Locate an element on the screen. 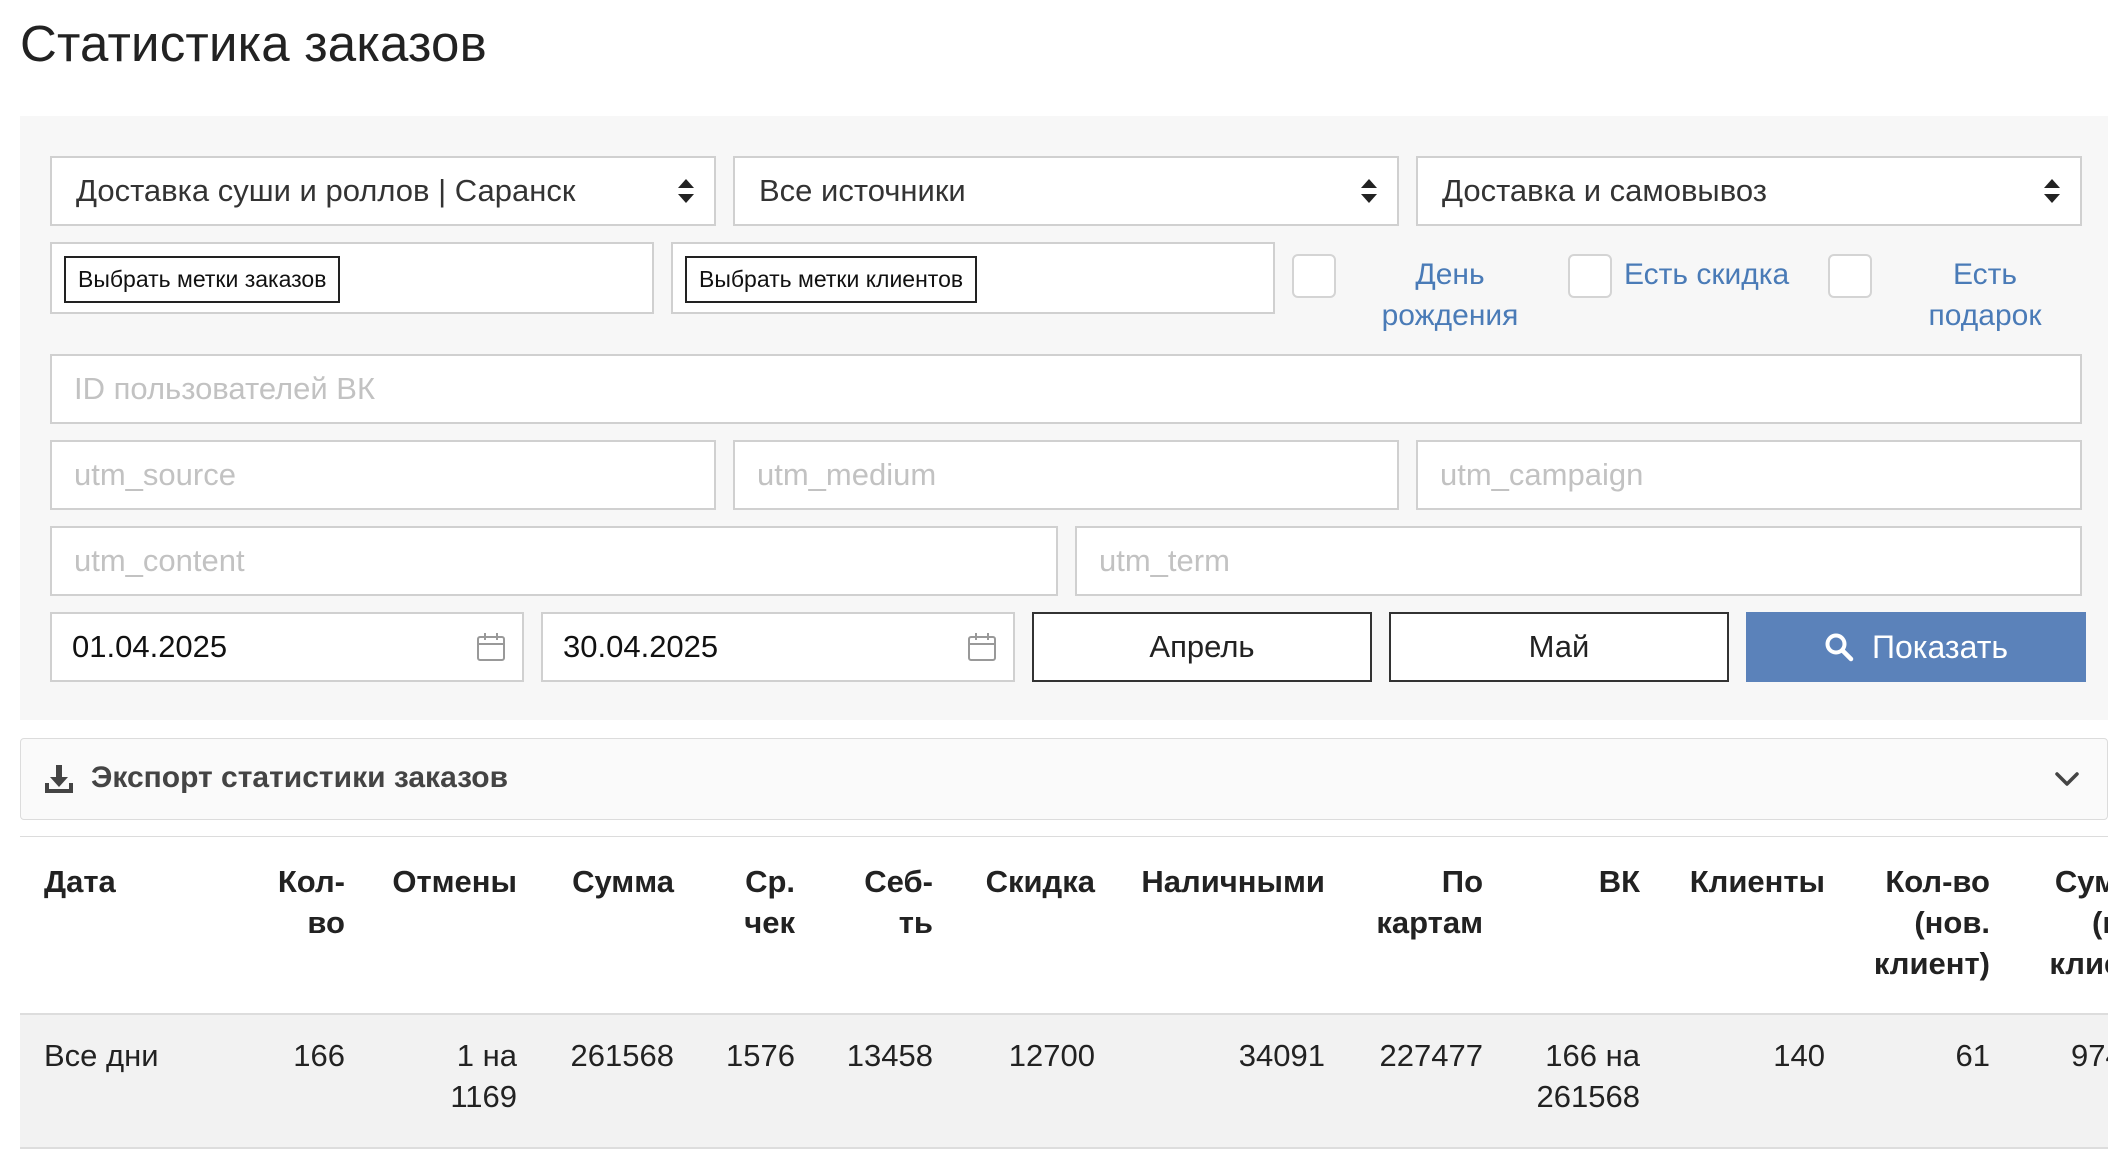  search-icon is located at coordinates (1839, 647).